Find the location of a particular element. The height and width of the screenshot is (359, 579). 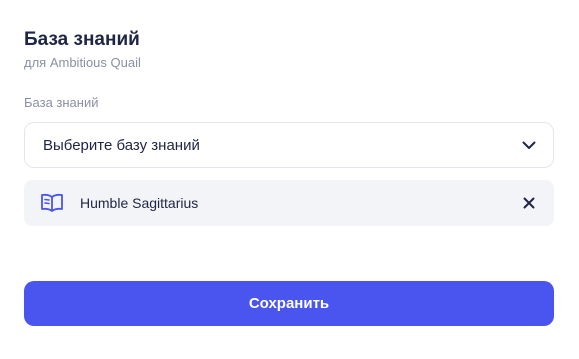

panel-title: База знаний is located at coordinates (82, 39).